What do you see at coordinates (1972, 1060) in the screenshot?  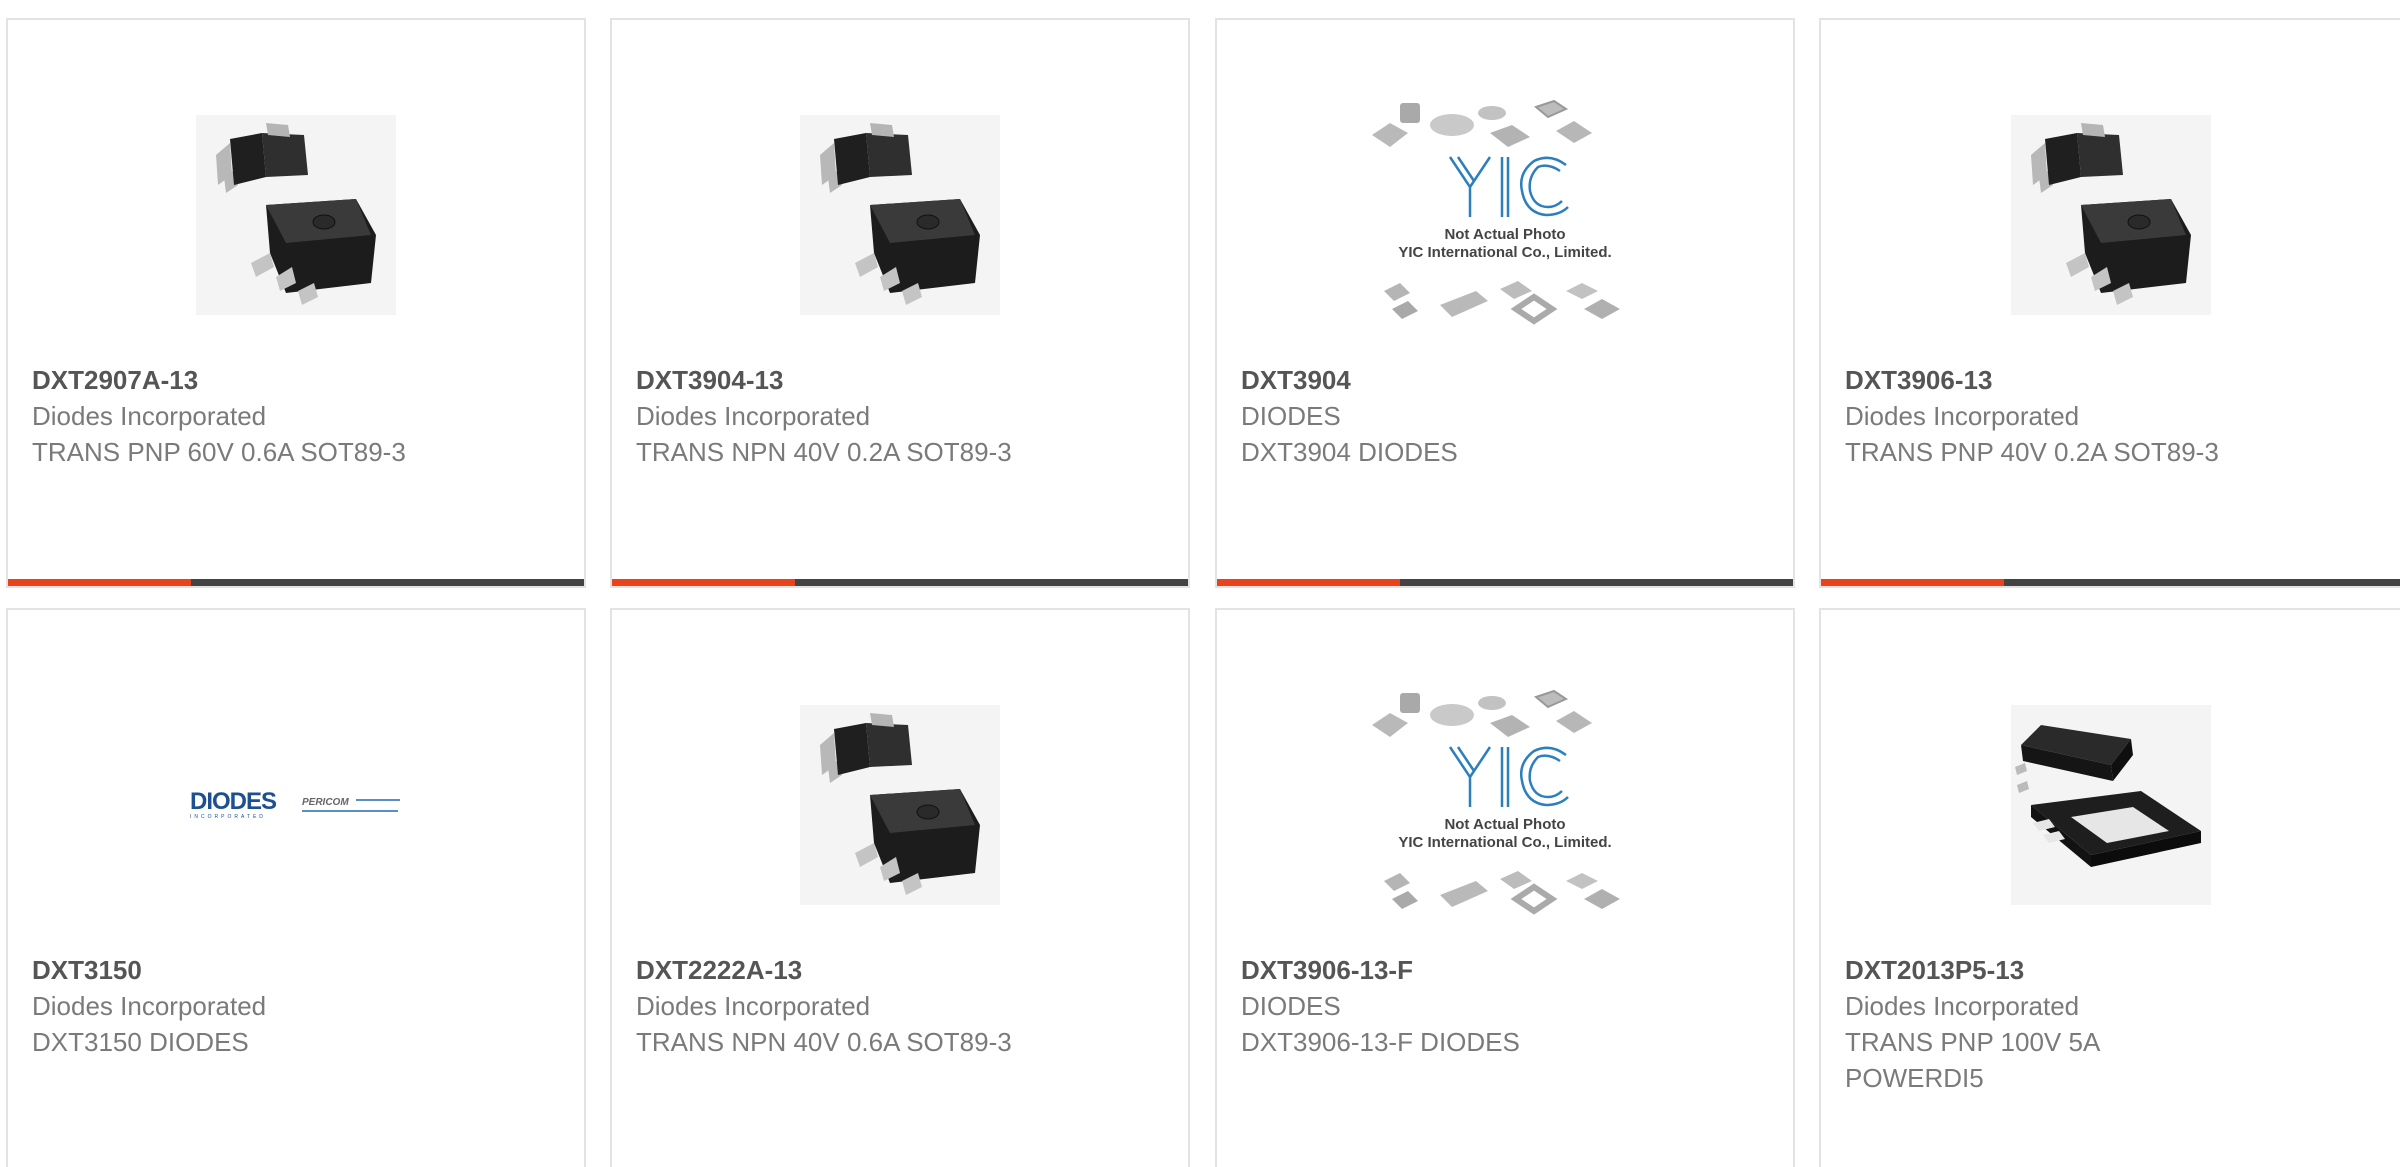 I see `description: TRANS PNP 100V 5A POWERDI5` at bounding box center [1972, 1060].